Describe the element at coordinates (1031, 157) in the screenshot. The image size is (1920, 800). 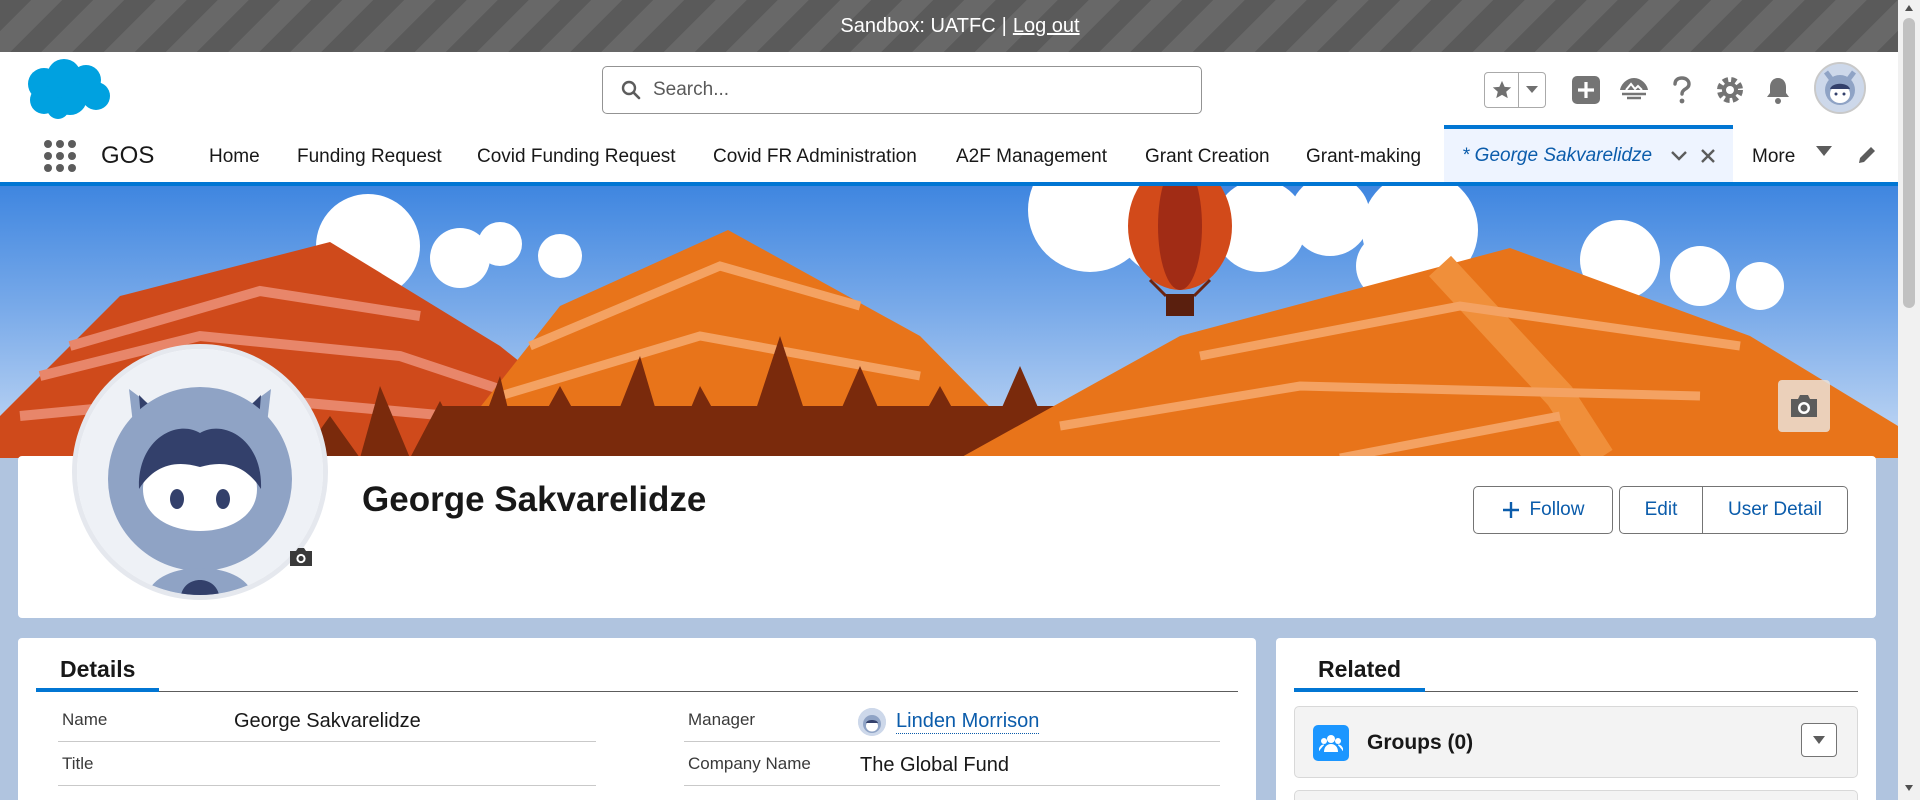
I see `nav-item-a2f-management: A2F Management` at that location.